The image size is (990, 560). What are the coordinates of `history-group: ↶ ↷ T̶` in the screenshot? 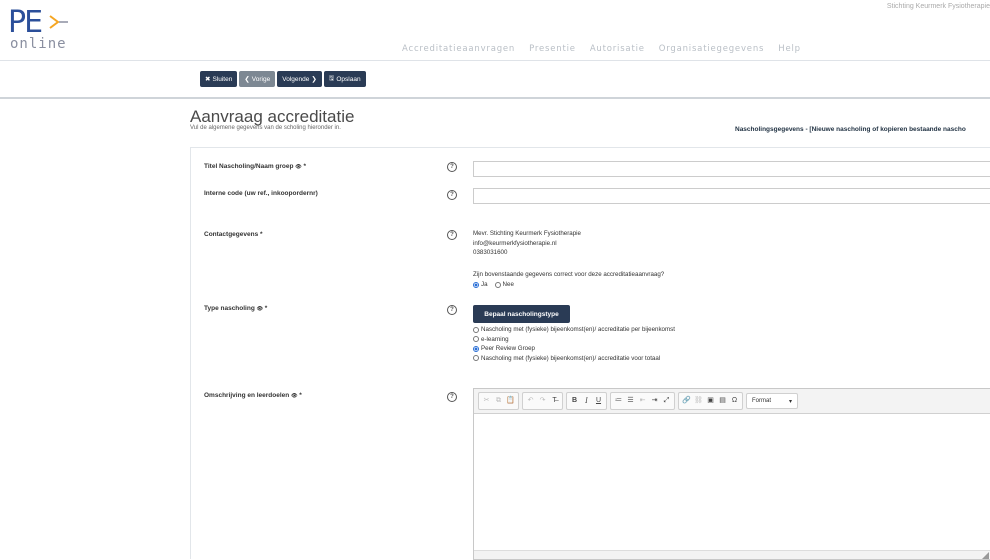 It's located at (542, 401).